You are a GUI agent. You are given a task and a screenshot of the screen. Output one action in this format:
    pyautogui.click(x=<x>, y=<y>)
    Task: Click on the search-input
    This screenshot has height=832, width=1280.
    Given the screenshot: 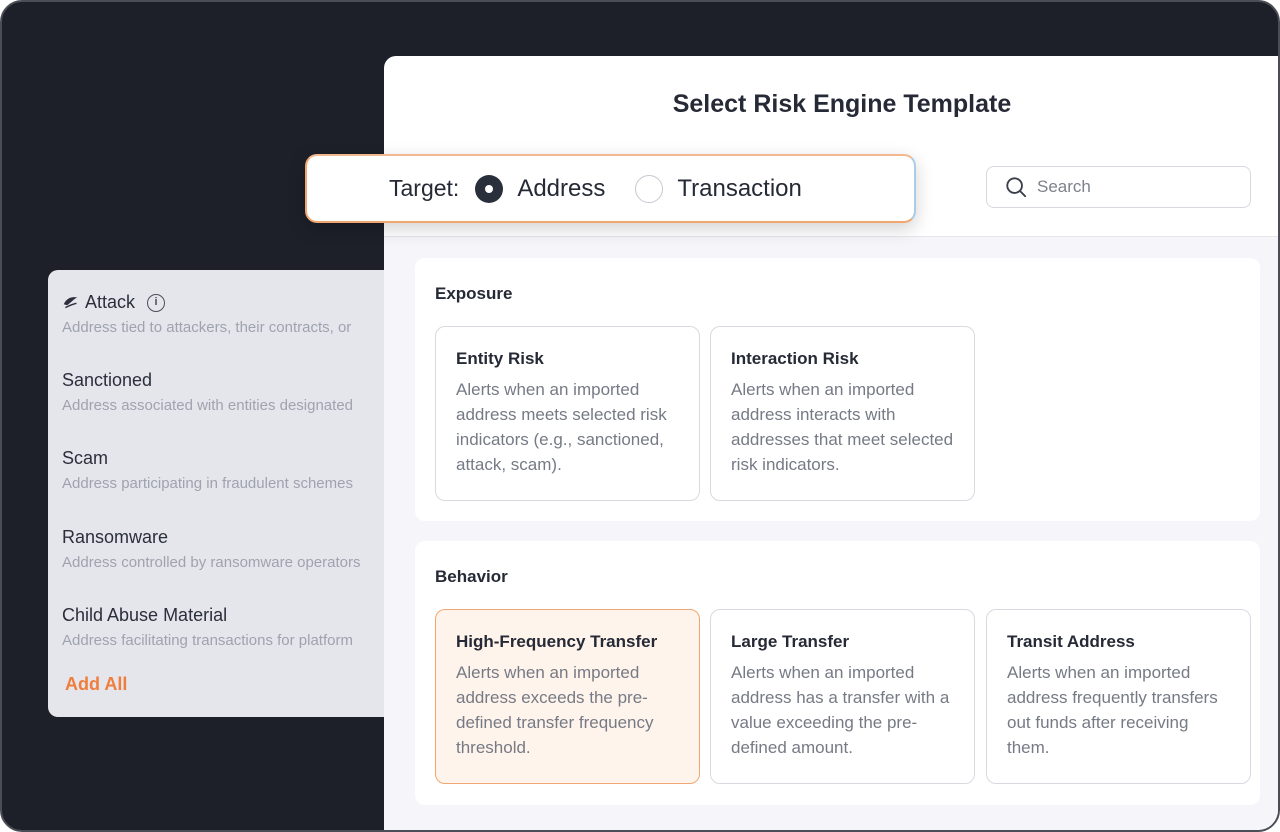 What is the action you would take?
    pyautogui.click(x=1137, y=187)
    